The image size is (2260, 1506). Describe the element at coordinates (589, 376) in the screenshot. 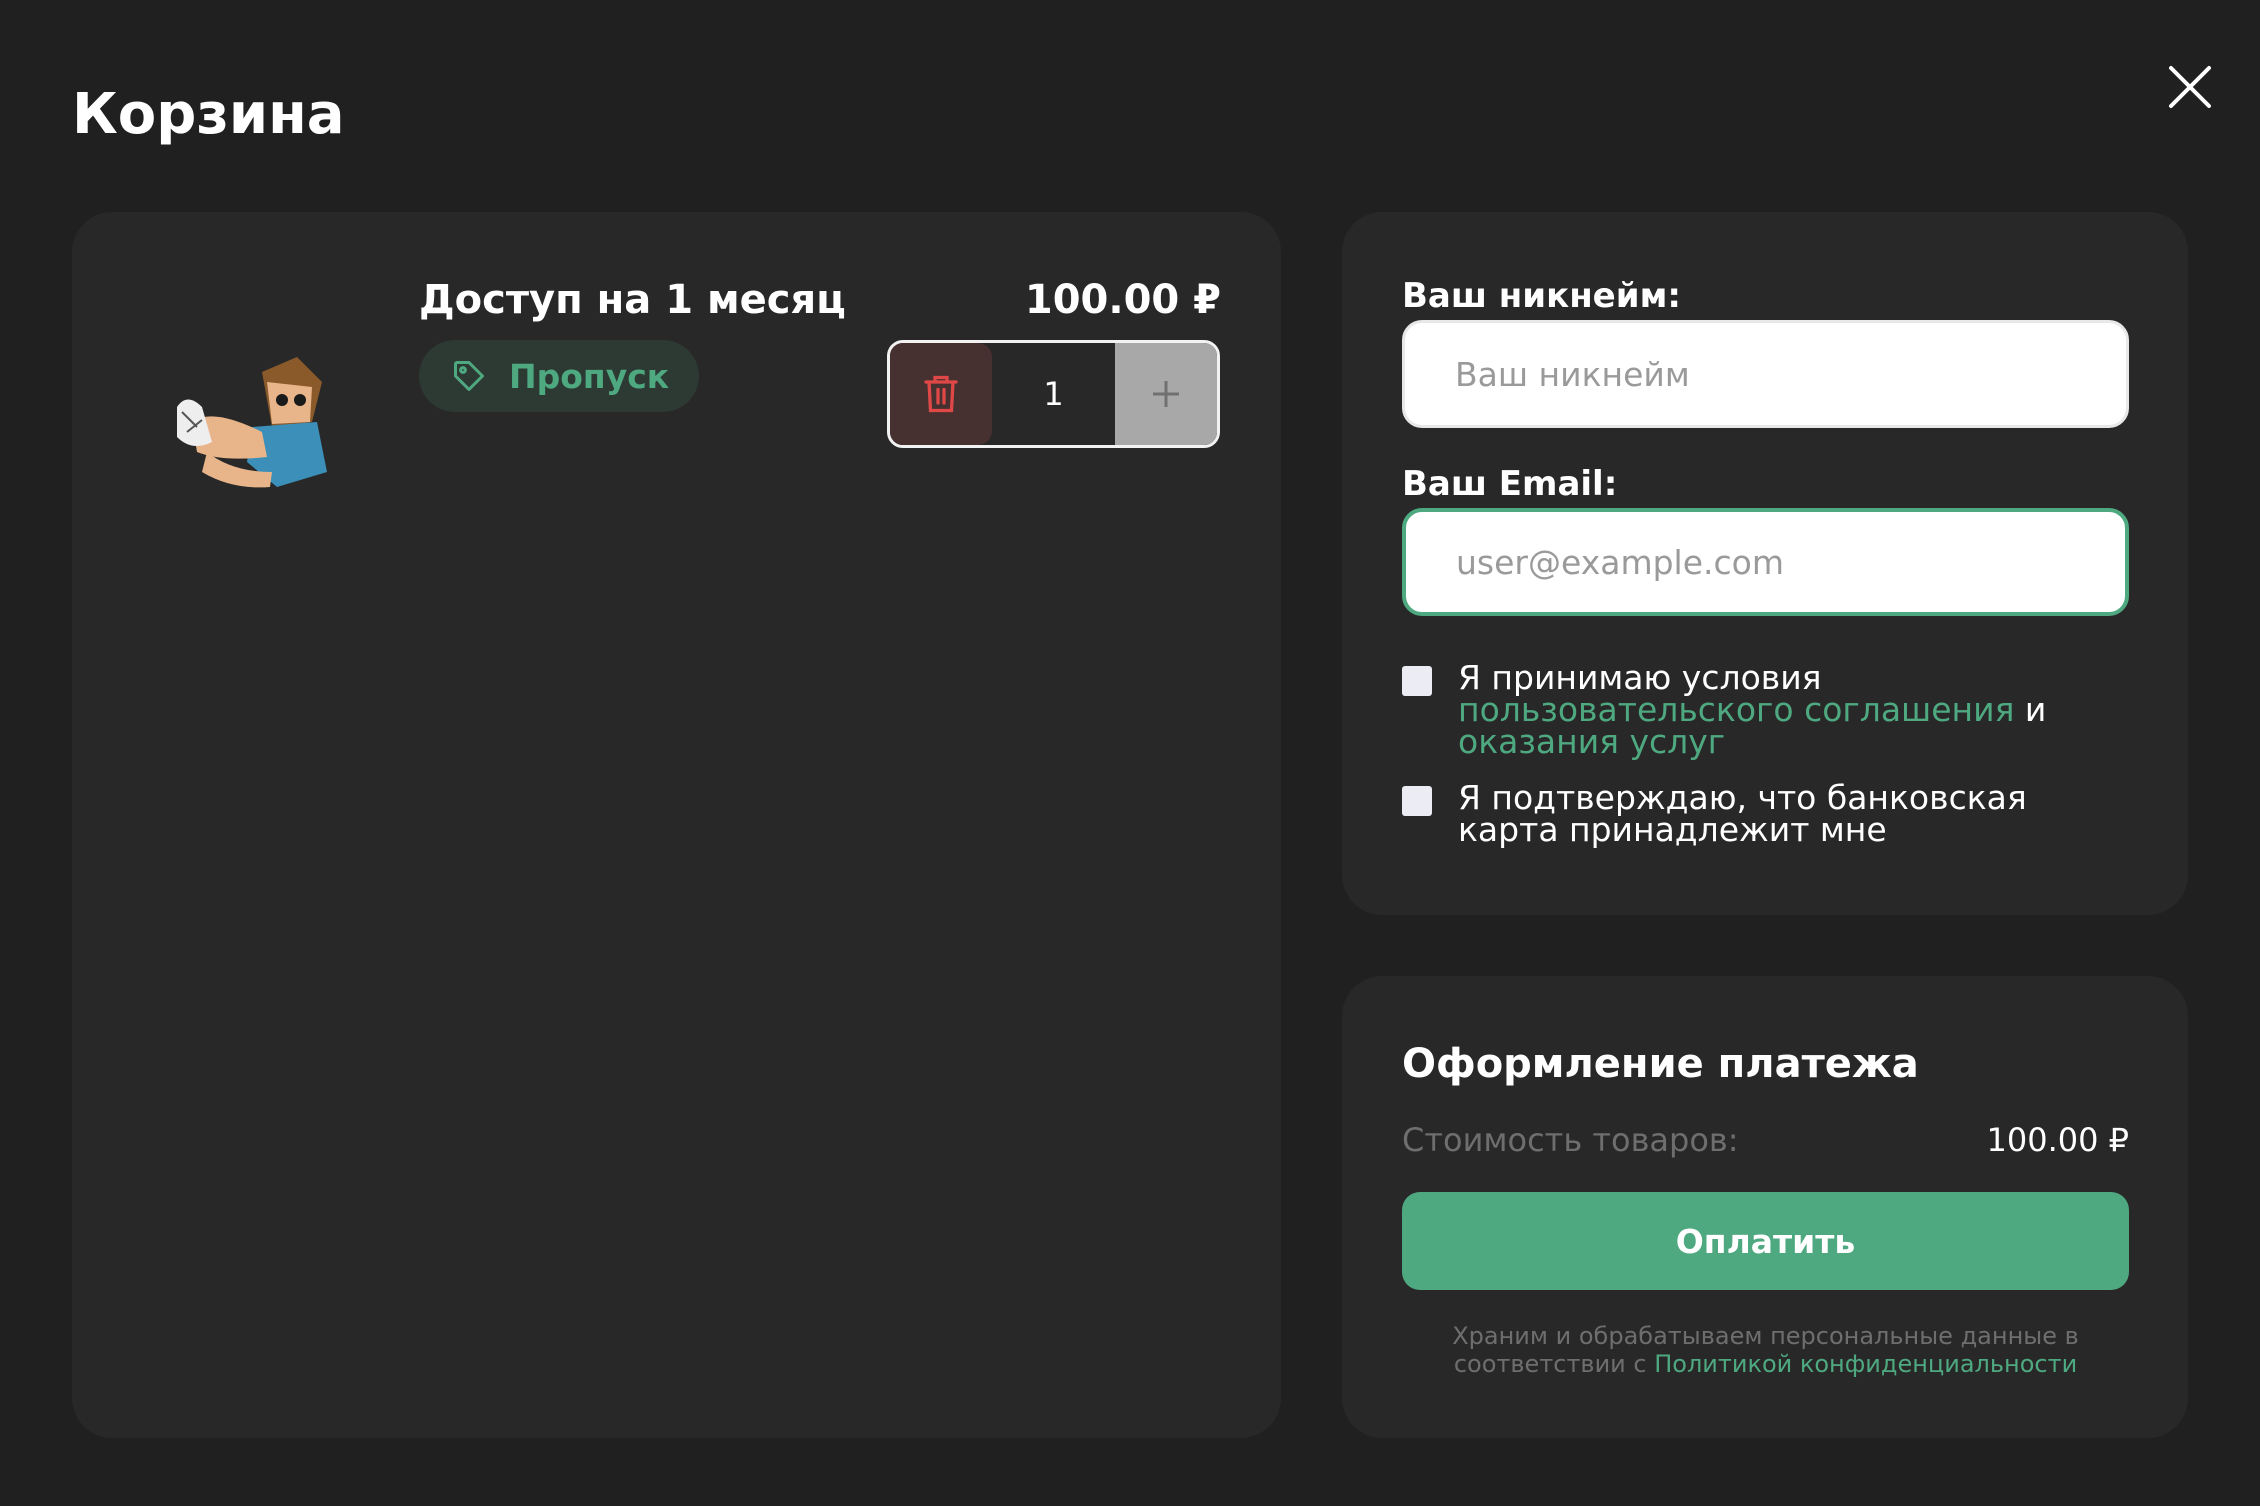

I see `item-tag-label: Пропуск` at that location.